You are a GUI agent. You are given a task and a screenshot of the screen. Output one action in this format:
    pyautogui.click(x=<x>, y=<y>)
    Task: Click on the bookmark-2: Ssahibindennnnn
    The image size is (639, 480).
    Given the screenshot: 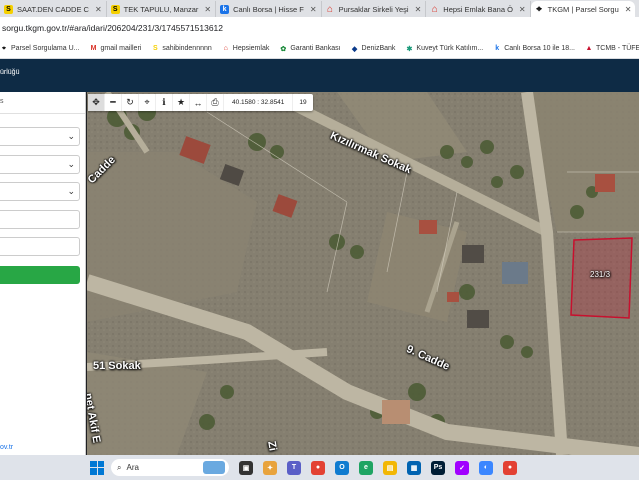 What is the action you would take?
    pyautogui.click(x=181, y=49)
    